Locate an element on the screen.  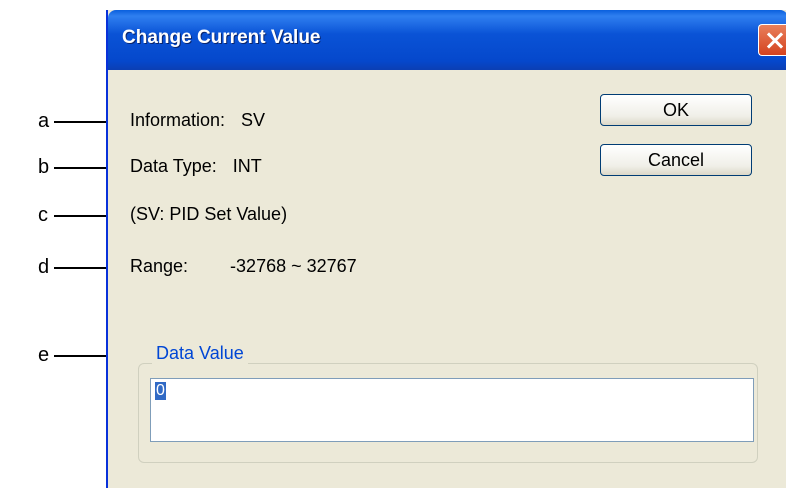
callout-letter-b: b is located at coordinates (44, 167).